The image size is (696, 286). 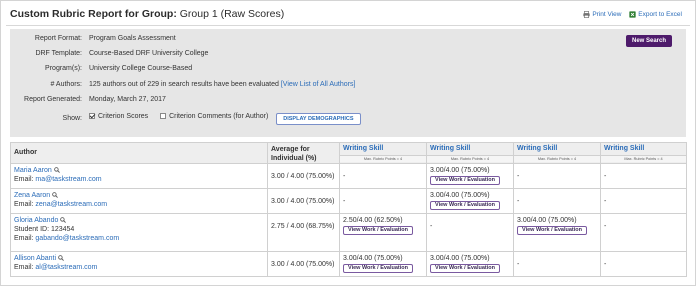 What do you see at coordinates (58, 53) in the screenshot?
I see `drf-template-label: DRF Template:` at bounding box center [58, 53].